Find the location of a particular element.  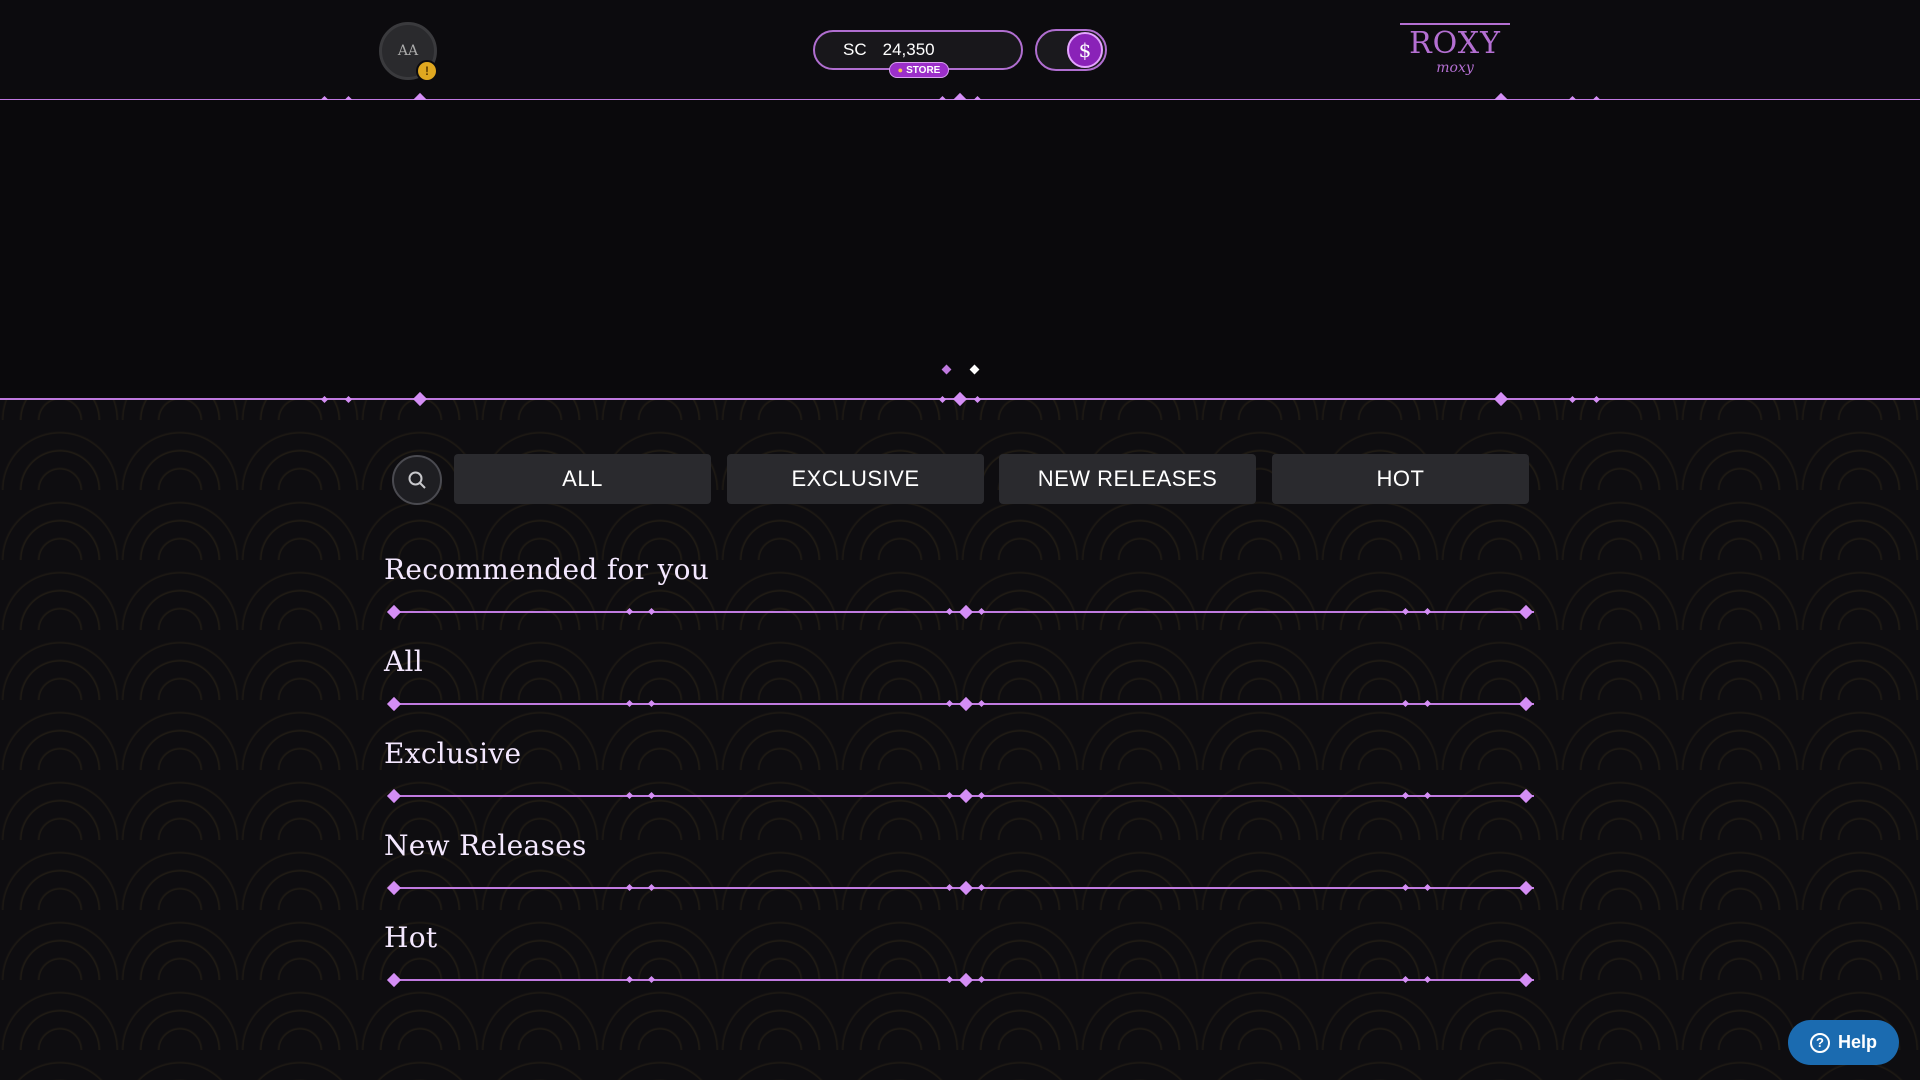

currency-toggle: $ is located at coordinates (1071, 50).